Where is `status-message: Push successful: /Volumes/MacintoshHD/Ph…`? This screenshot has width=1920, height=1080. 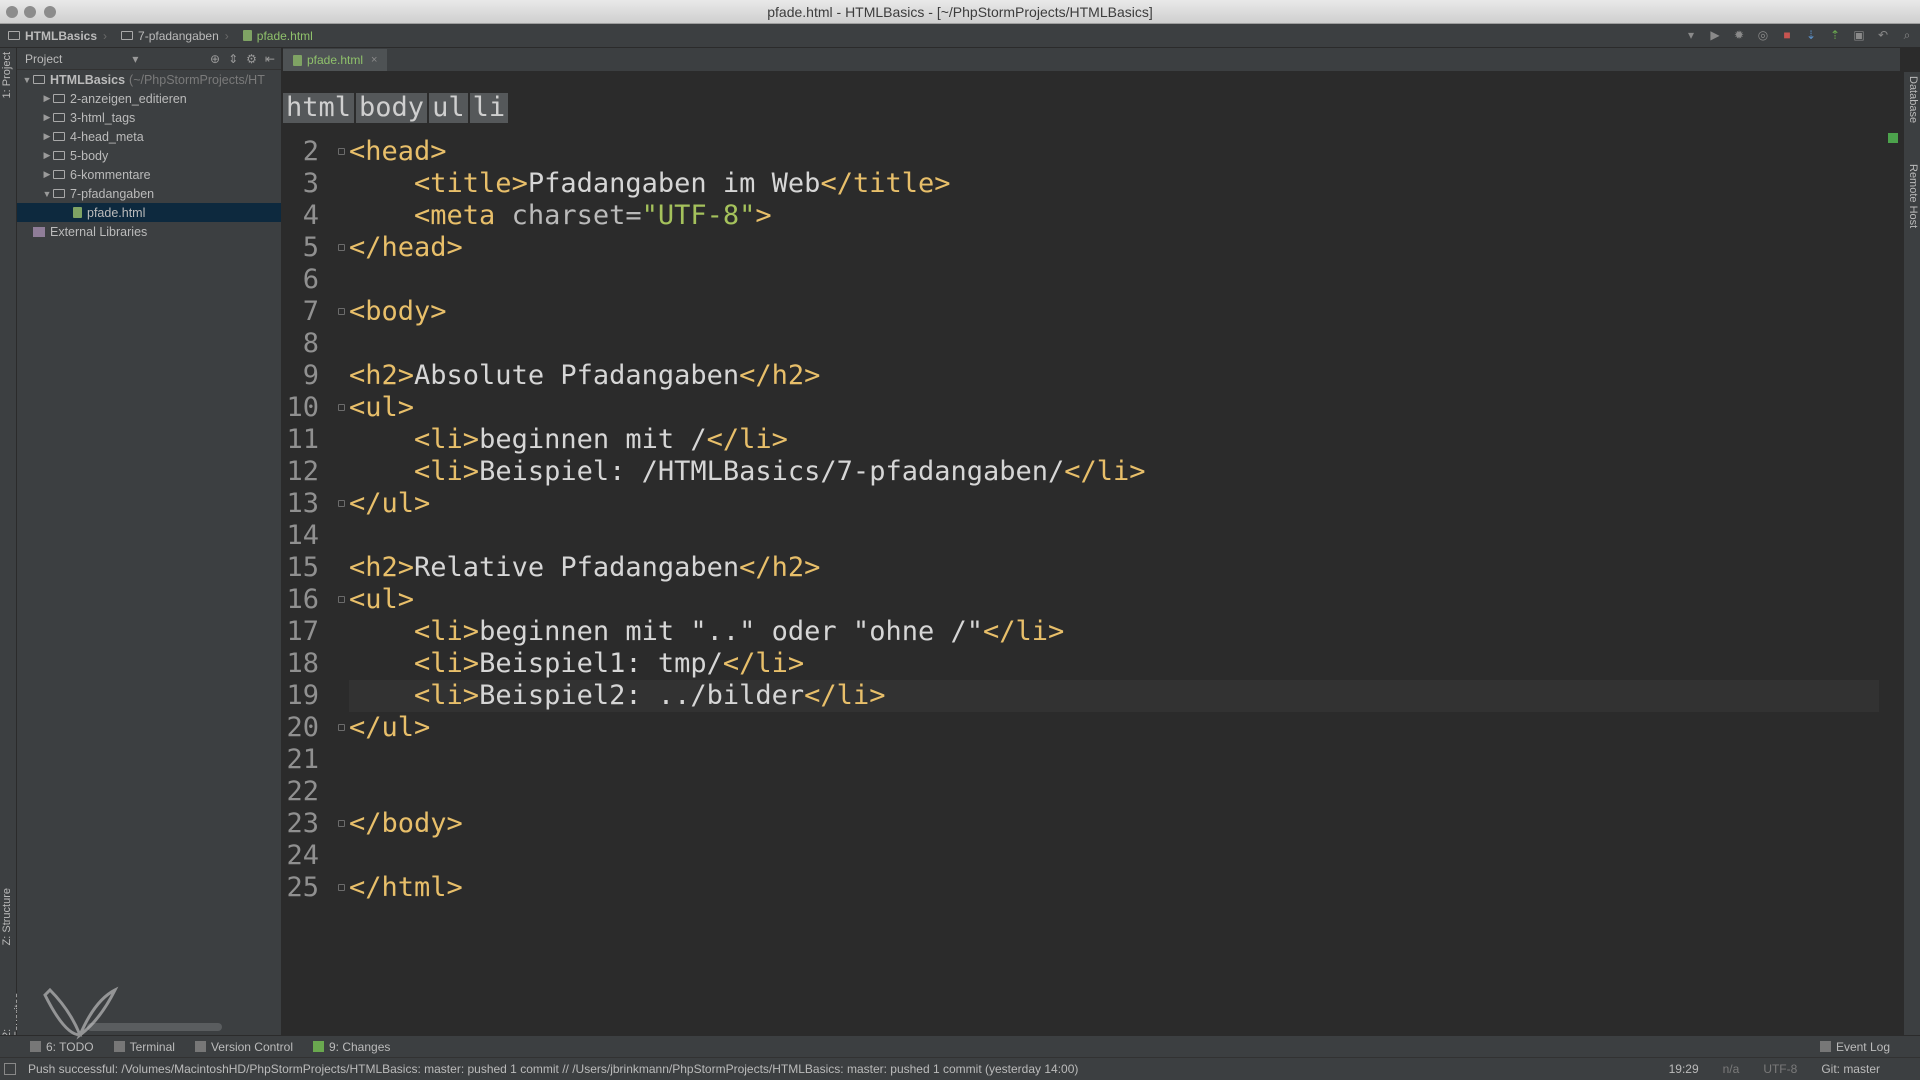
status-message: Push successful: /Volumes/MacintoshHD/Ph… is located at coordinates (553, 1069).